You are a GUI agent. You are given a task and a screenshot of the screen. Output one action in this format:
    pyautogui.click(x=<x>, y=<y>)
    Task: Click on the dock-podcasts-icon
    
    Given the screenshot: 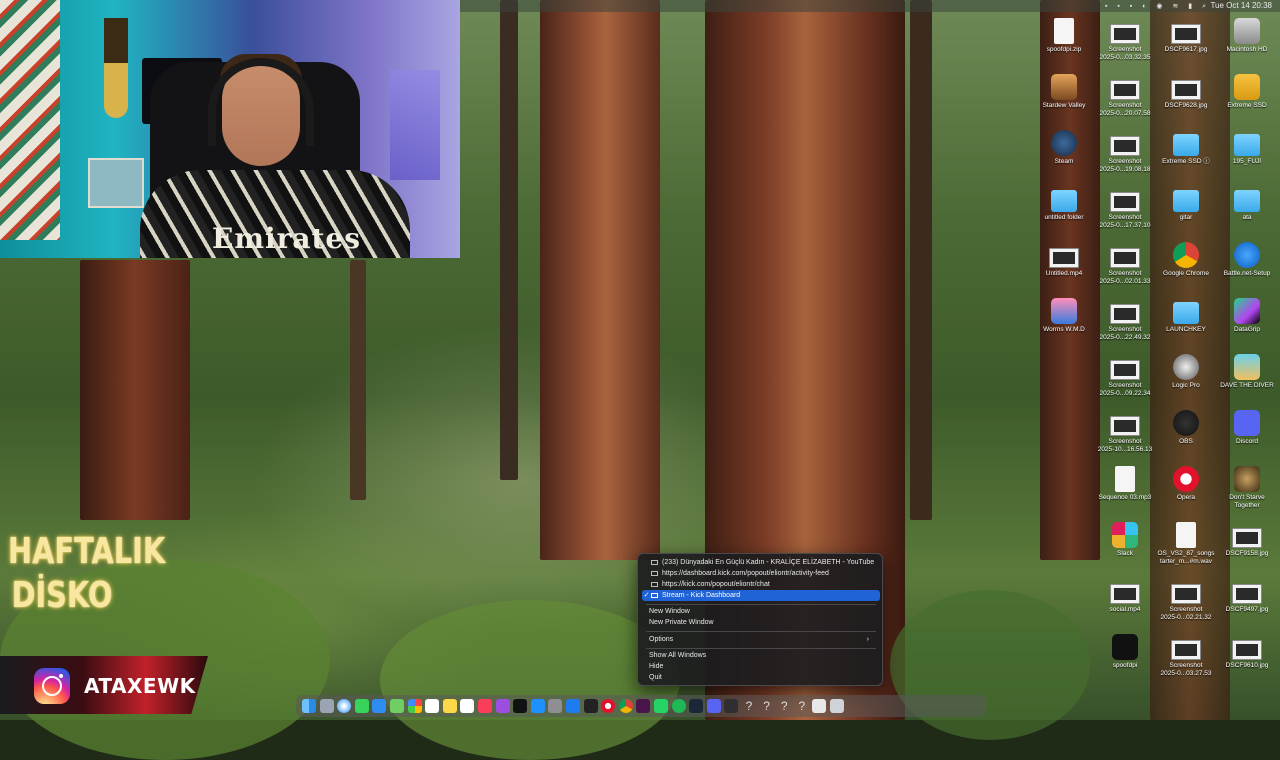 What is the action you would take?
    pyautogui.click(x=502, y=706)
    